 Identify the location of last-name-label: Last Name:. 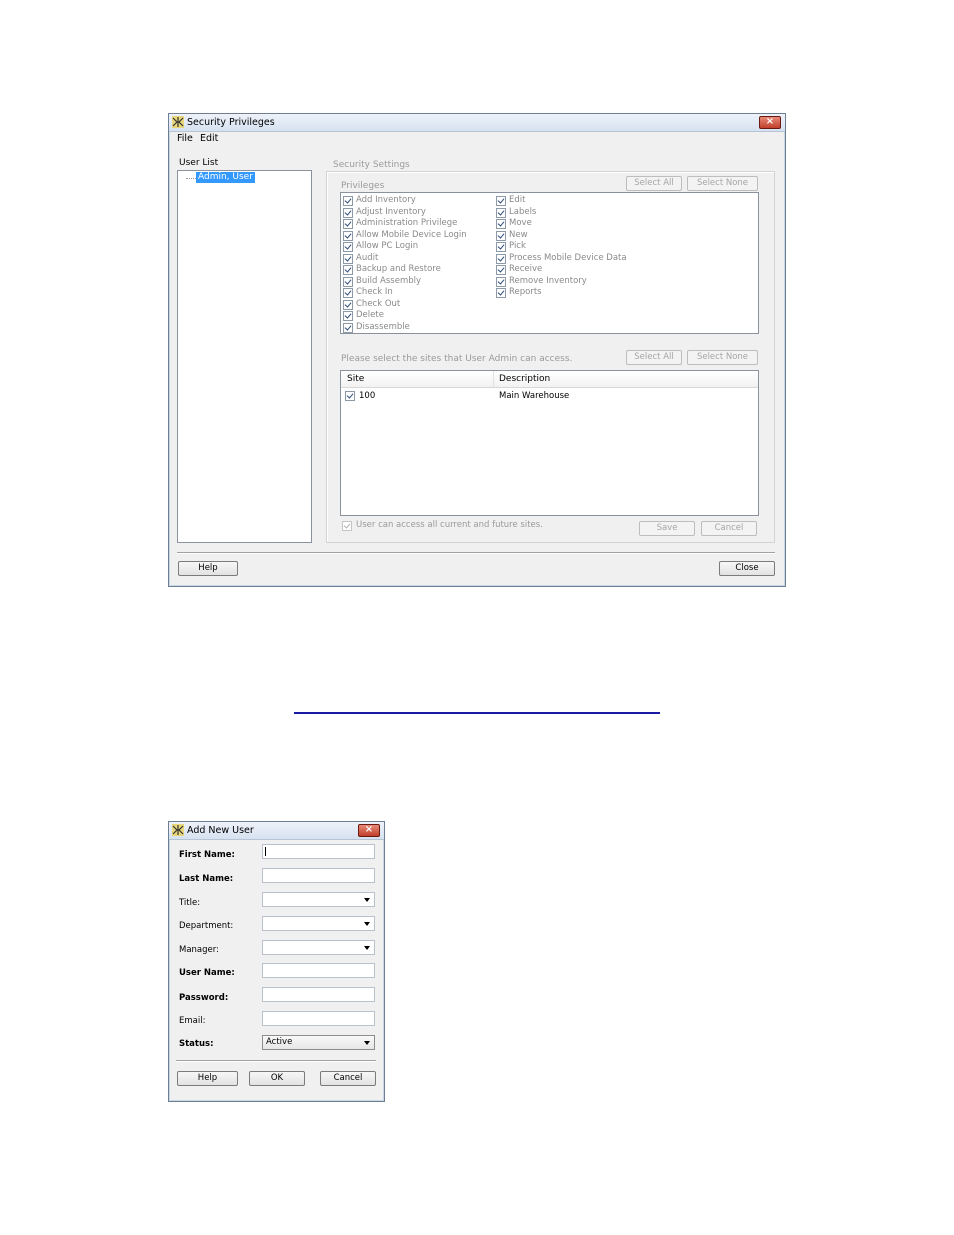
(206, 879).